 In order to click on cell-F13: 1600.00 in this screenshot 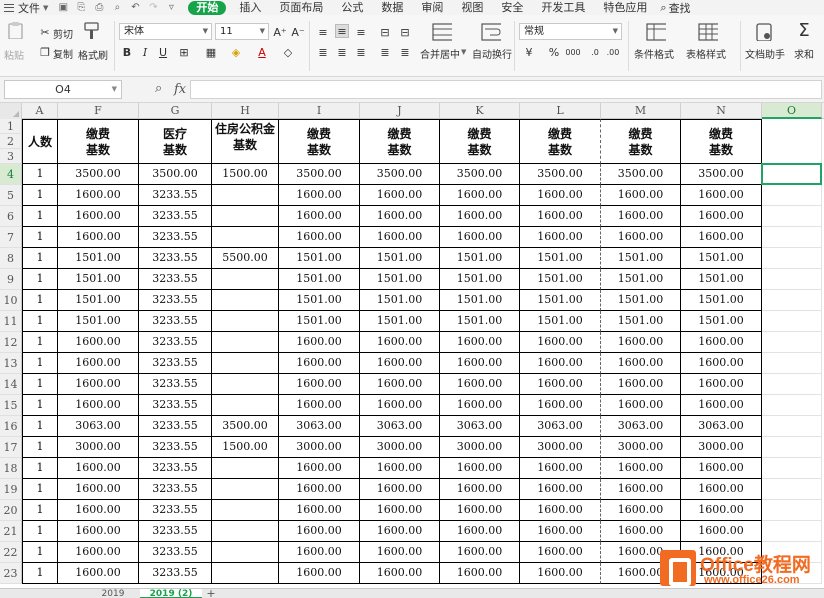, I will do `click(98, 363)`.